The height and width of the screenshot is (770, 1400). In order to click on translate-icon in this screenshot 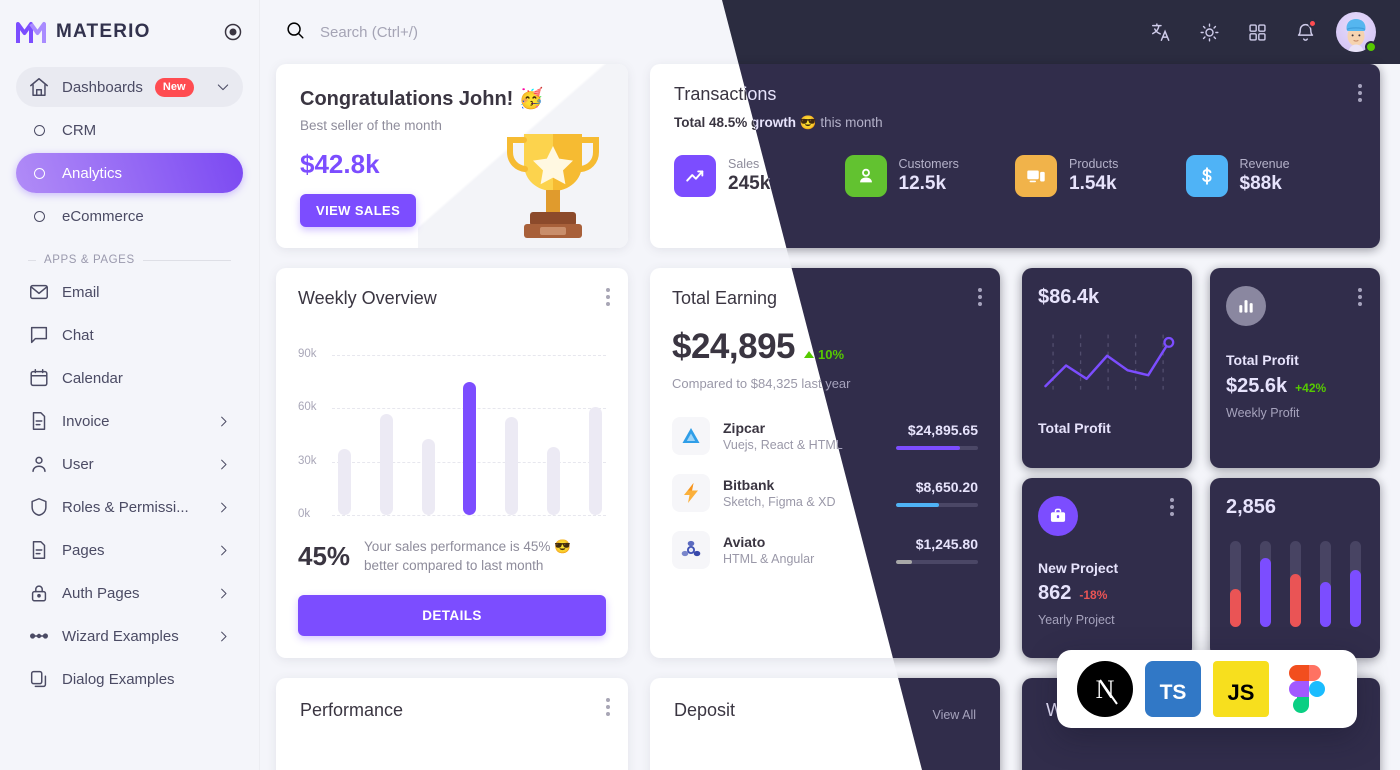, I will do `click(1161, 32)`.